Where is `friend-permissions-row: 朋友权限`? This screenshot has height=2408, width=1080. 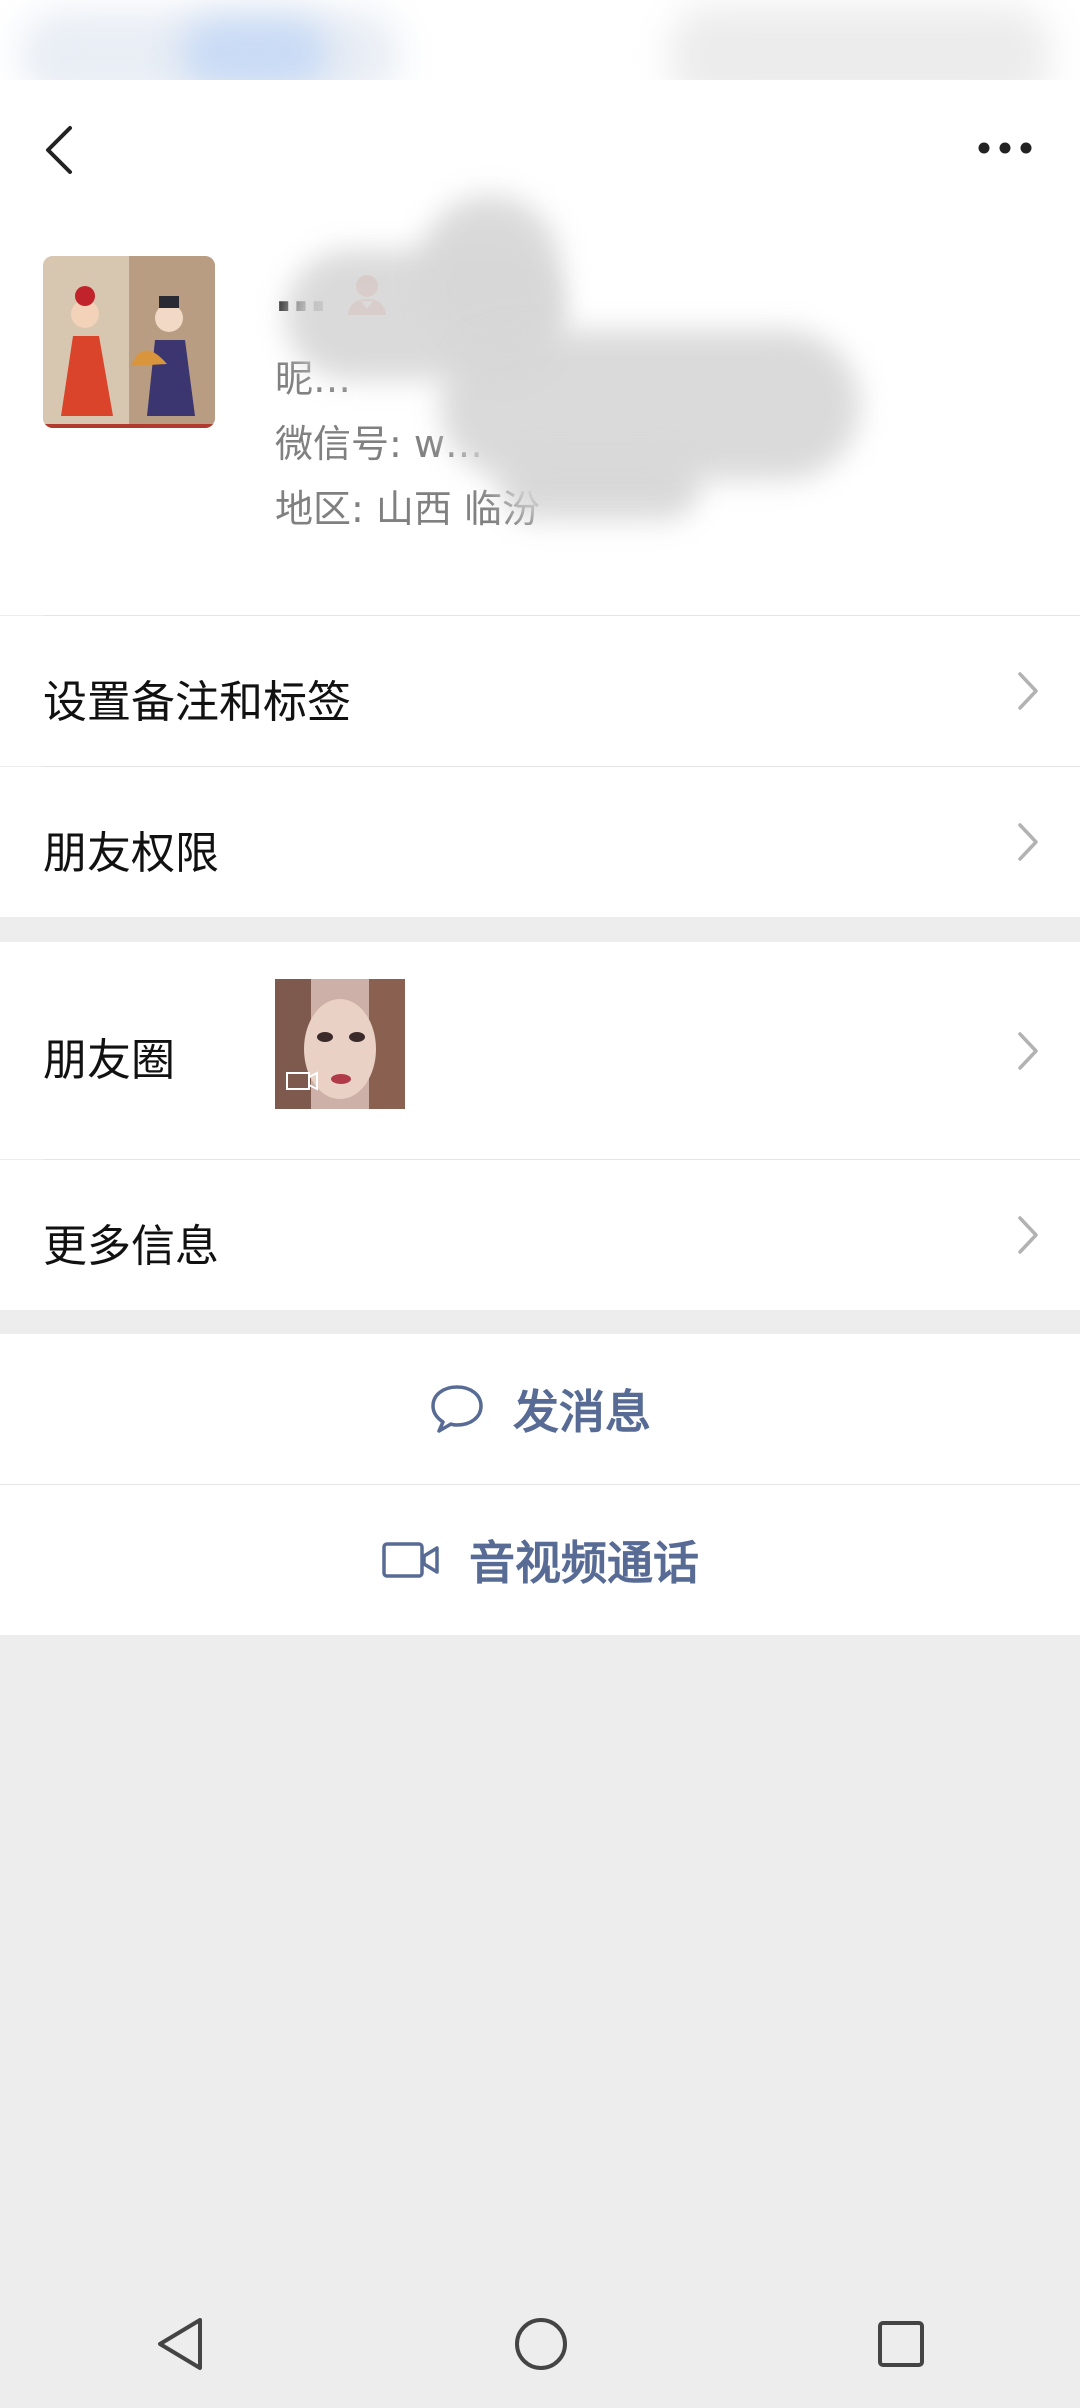 friend-permissions-row: 朋友权限 is located at coordinates (540, 842).